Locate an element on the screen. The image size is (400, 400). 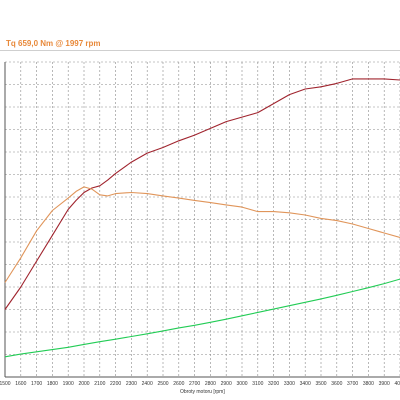
x-tick-label: 4000 is located at coordinates (397, 384).